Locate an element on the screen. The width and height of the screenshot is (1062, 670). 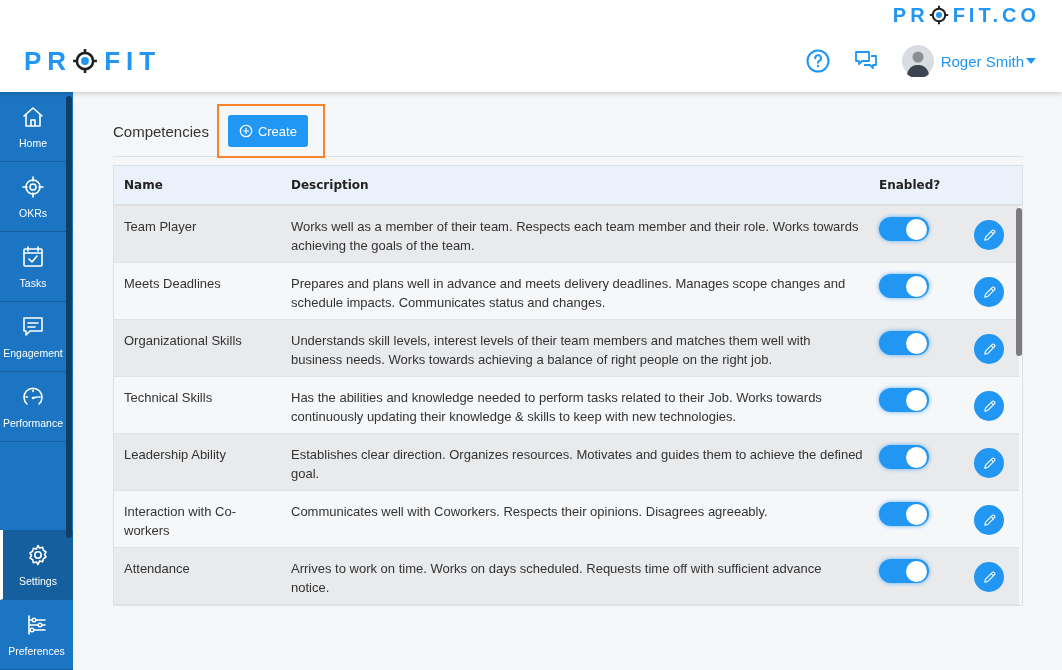
table-cell-text: Communicates well with Coworkers. Respects their opinions. Disagrees agreeably. is located at coordinates (529, 512).